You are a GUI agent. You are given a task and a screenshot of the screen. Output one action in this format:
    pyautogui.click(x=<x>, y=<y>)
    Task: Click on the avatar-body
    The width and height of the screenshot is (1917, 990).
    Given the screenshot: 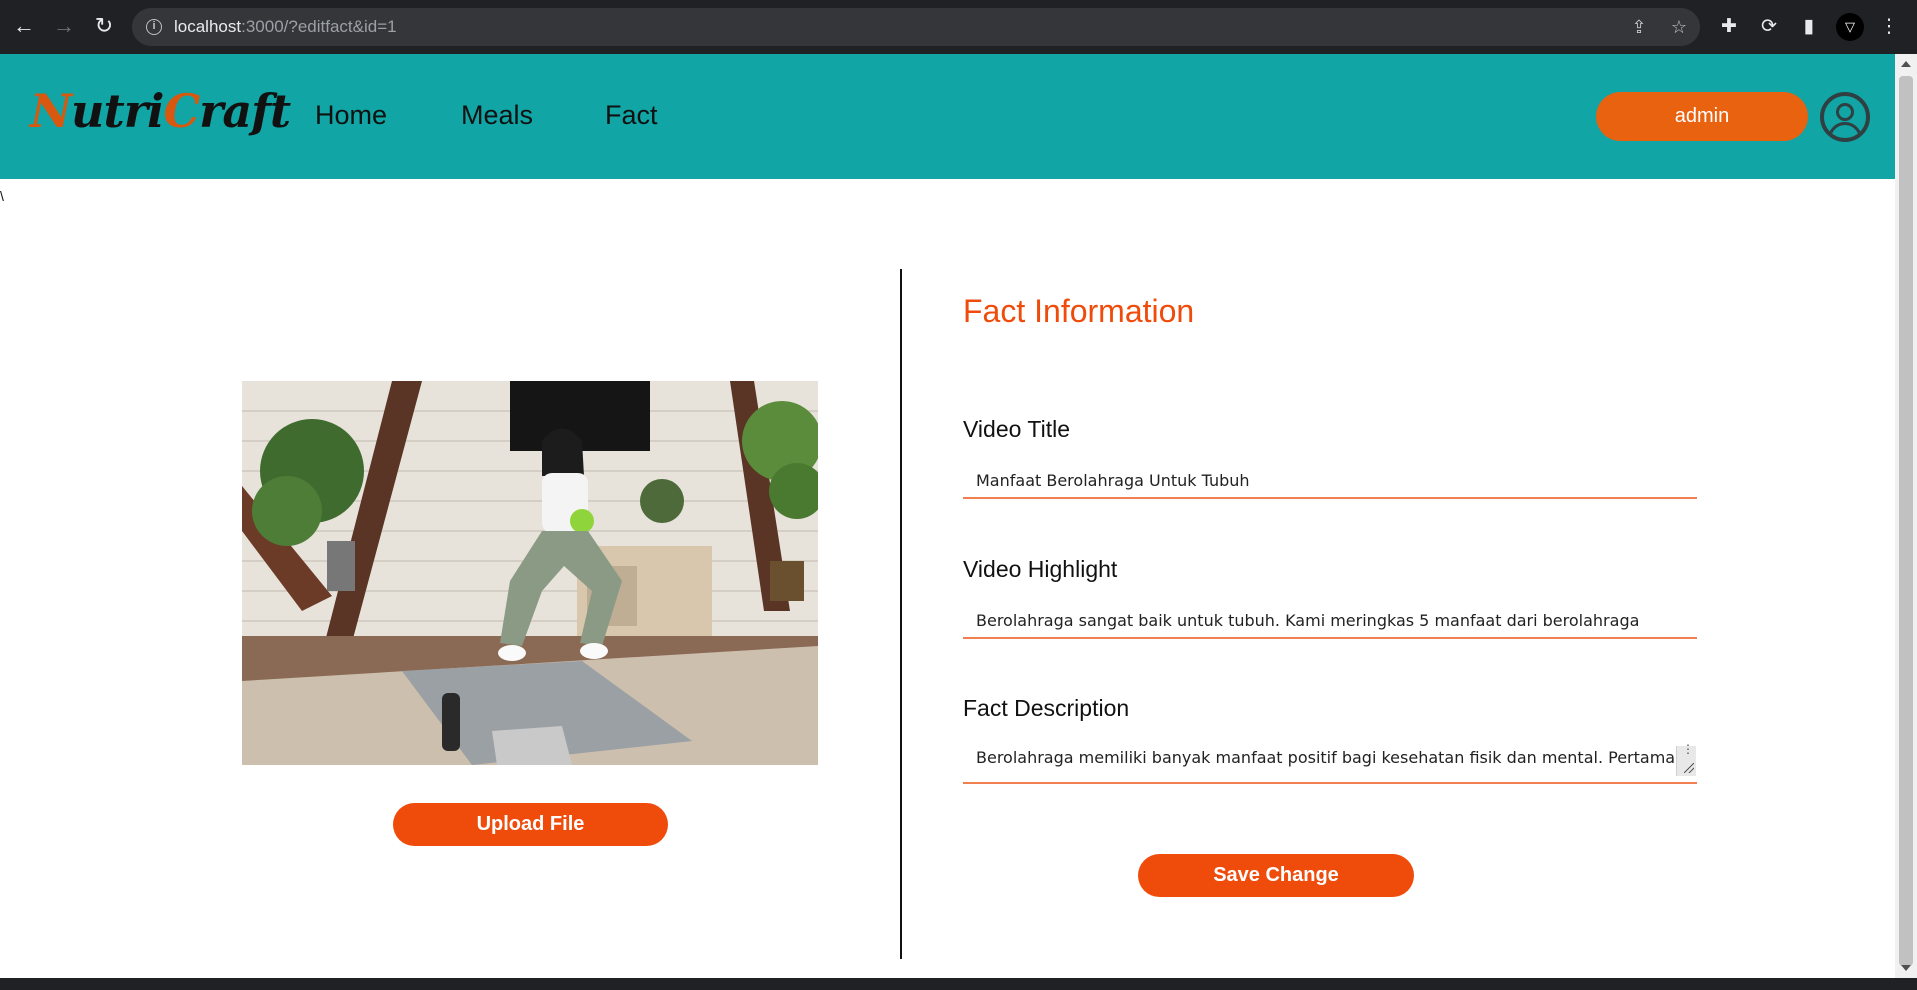 What is the action you would take?
    pyautogui.click(x=1845, y=130)
    